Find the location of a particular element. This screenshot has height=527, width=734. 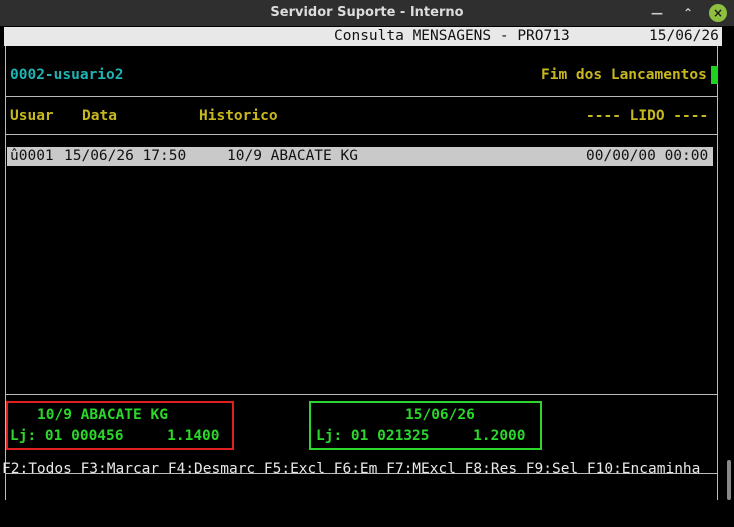

row-lido: 00/00/00 00:00 is located at coordinates (647, 156).